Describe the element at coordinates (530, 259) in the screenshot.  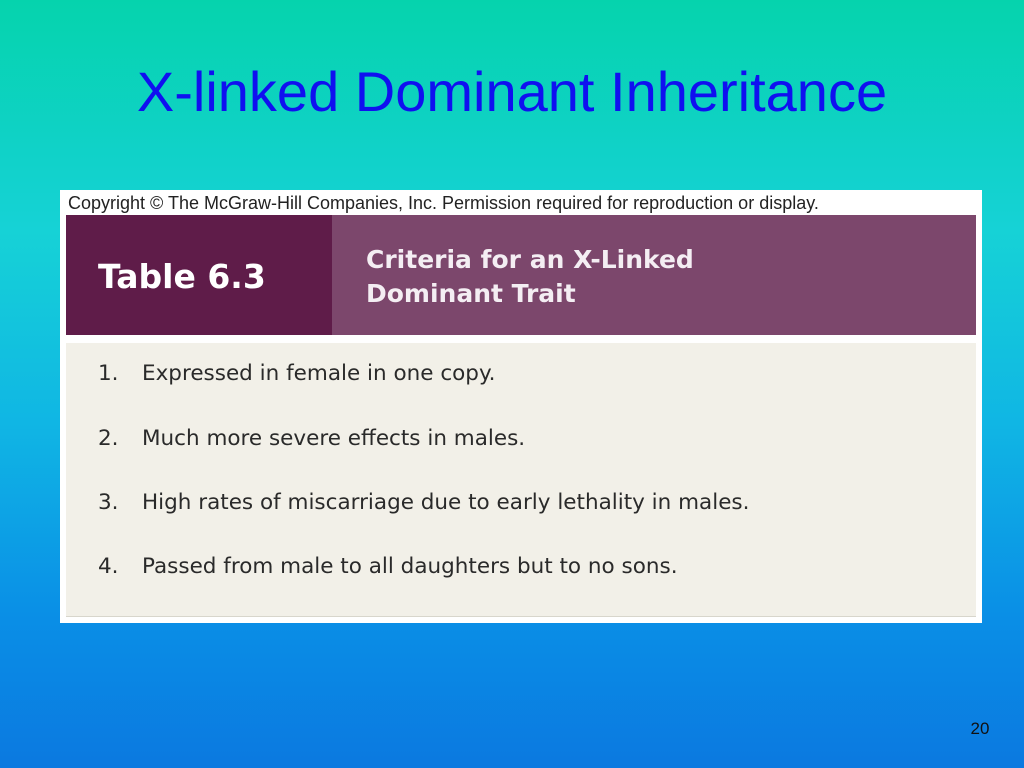
I see `table-caption-line-1: Criteria for an X-Linked` at that location.